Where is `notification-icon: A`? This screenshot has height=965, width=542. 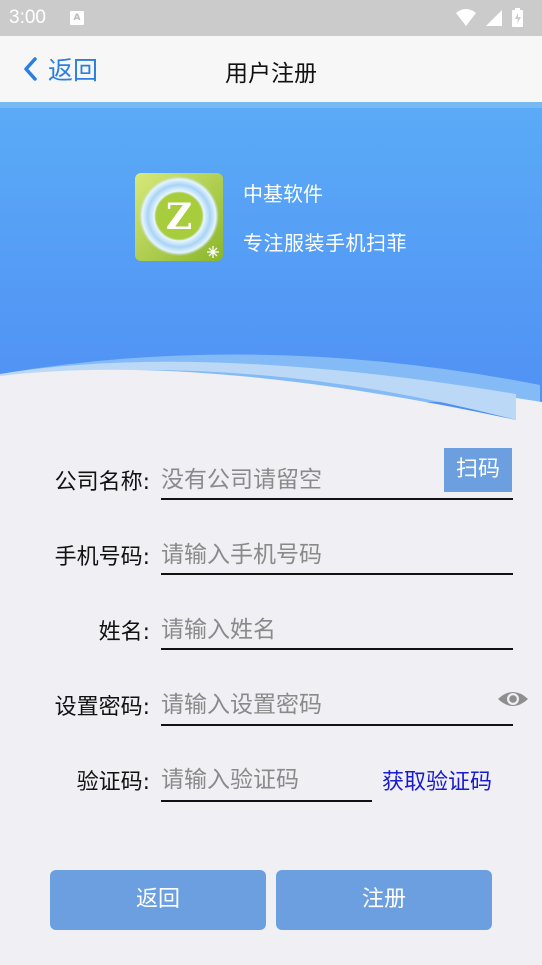 notification-icon: A is located at coordinates (77, 18).